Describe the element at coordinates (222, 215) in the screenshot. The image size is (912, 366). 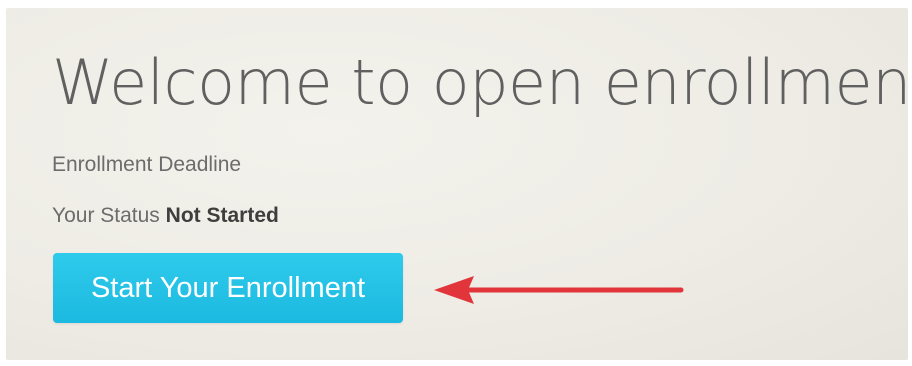
I see `status-value: Not Started` at that location.